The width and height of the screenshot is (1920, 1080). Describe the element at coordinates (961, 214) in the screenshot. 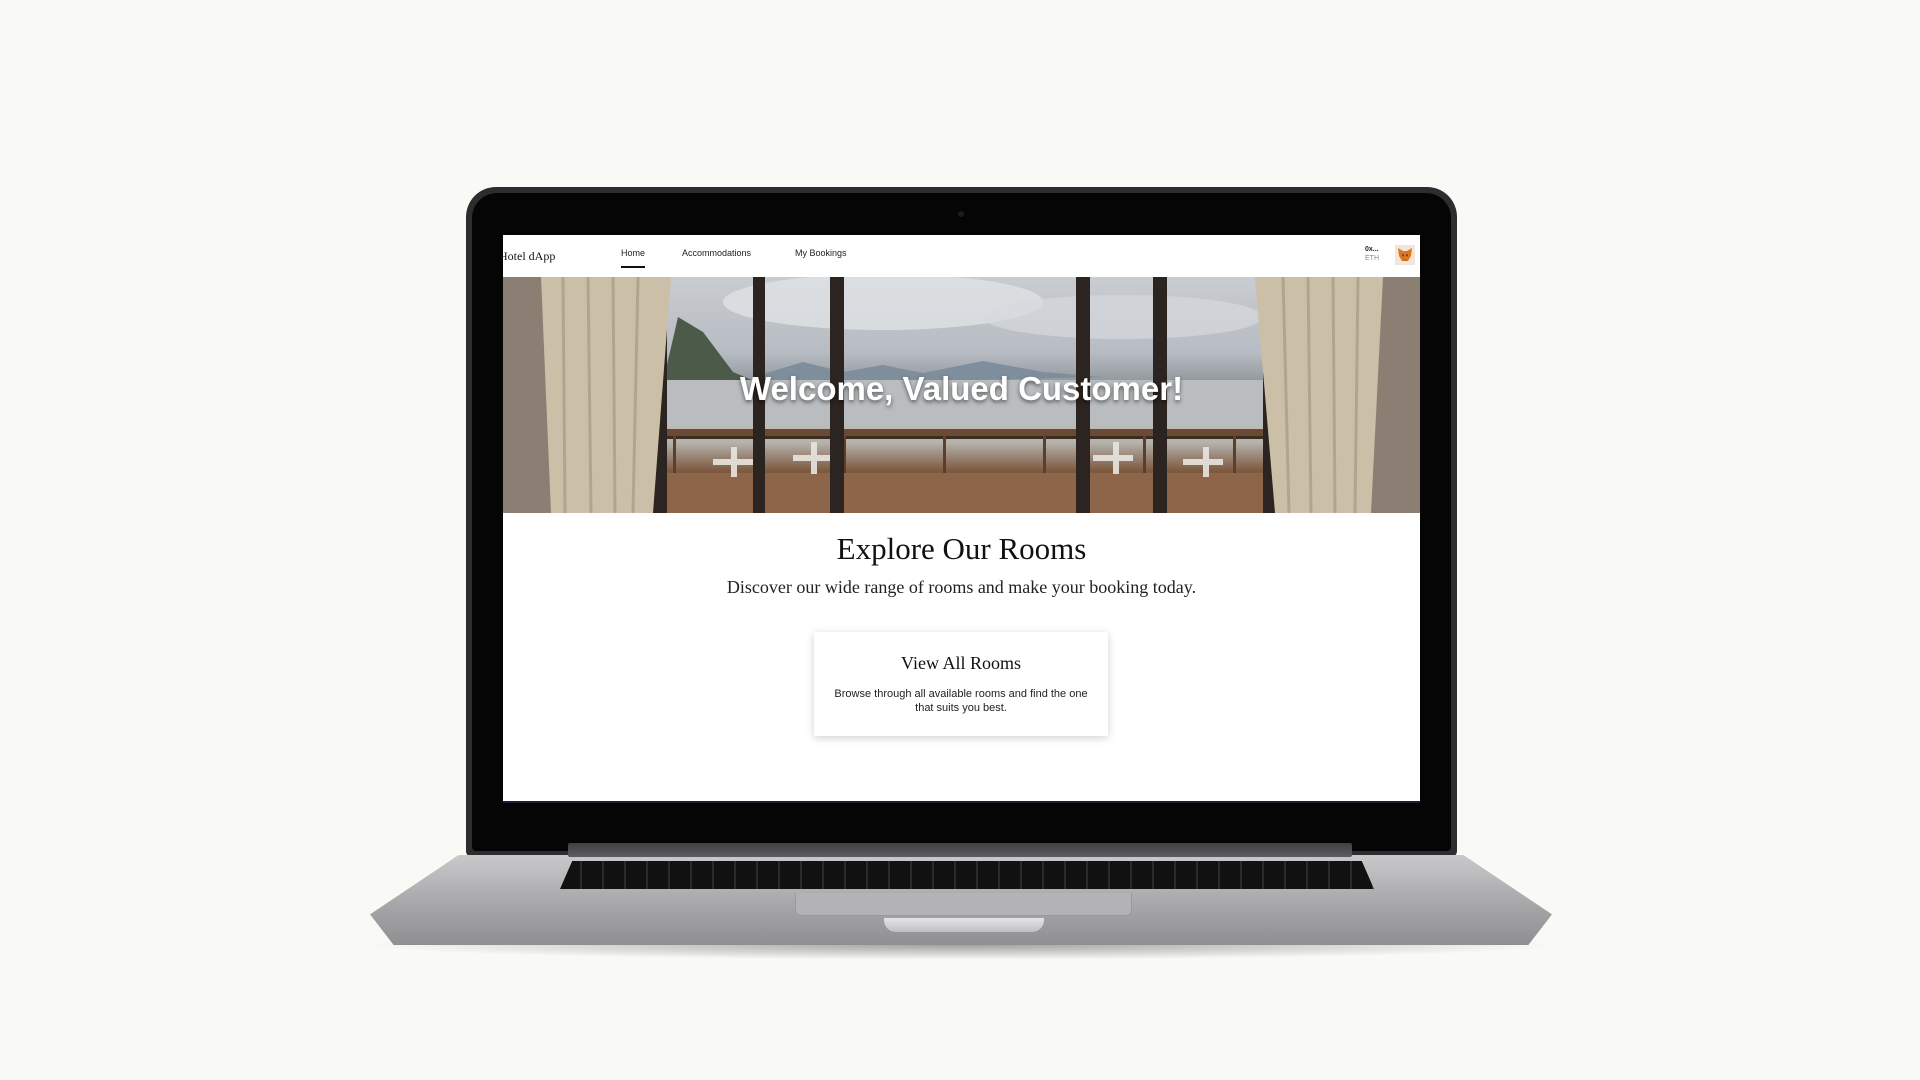

I see `camera-icon` at that location.